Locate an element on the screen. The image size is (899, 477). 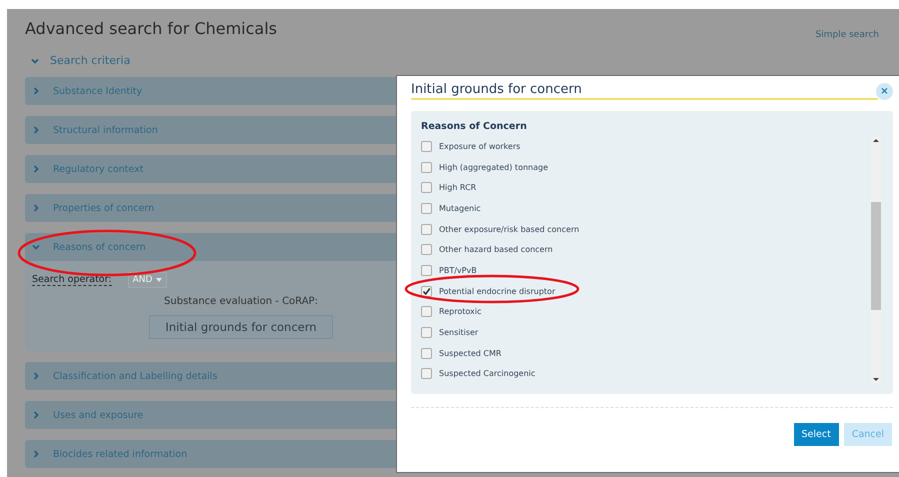
scroll-up-icon is located at coordinates (876, 140).